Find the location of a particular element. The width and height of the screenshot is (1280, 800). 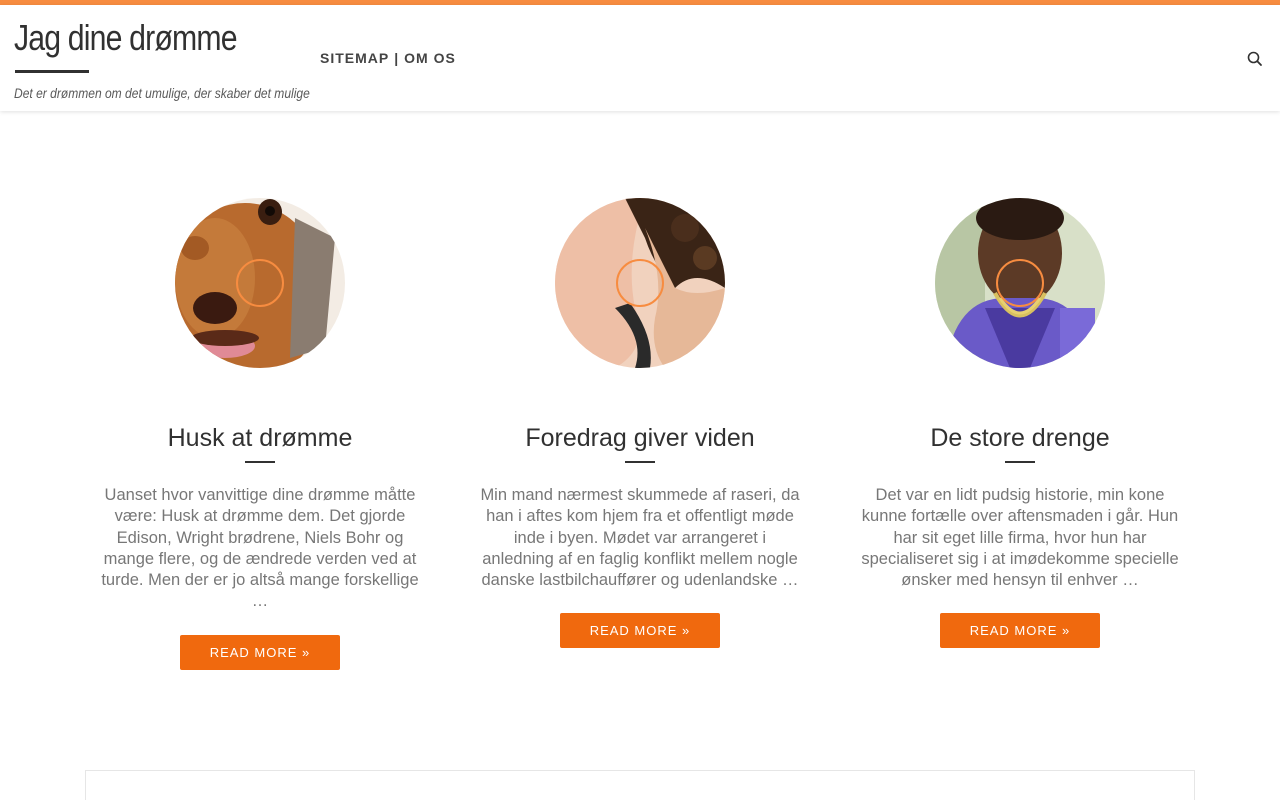

post-thumbnail-dog is located at coordinates (260, 283).